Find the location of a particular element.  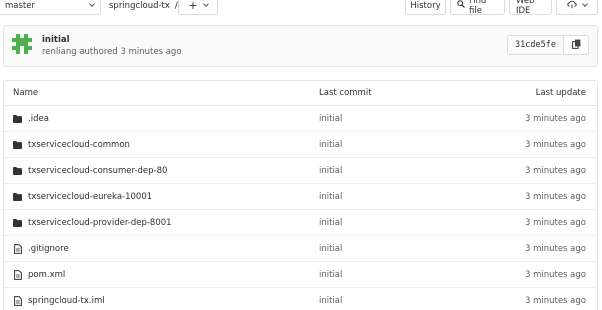

file-name-cell: txservicecloud-consumer-dep-80 is located at coordinates (161, 171).